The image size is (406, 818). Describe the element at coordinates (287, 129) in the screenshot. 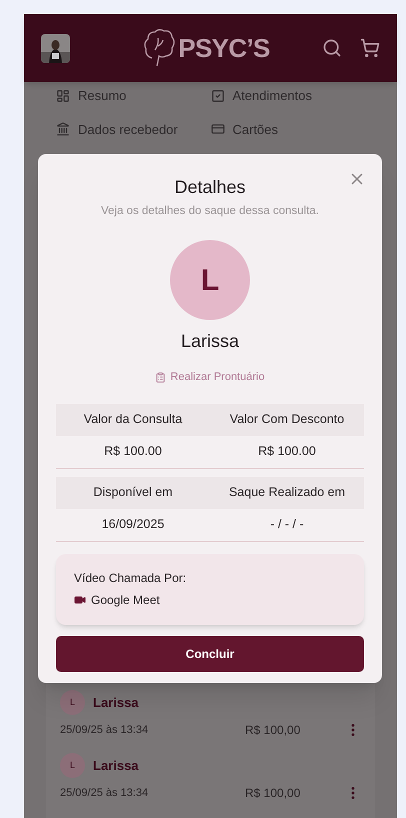

I see `menu-item: Cartões` at that location.